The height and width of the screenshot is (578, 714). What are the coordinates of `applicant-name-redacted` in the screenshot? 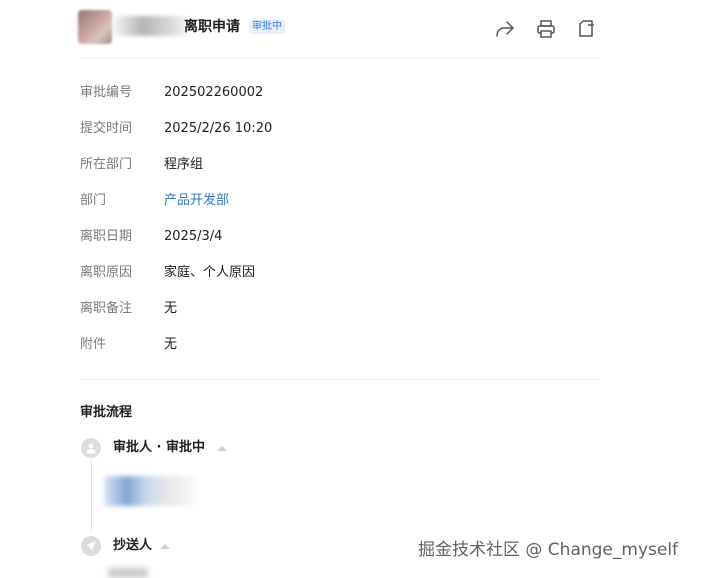 It's located at (150, 26).